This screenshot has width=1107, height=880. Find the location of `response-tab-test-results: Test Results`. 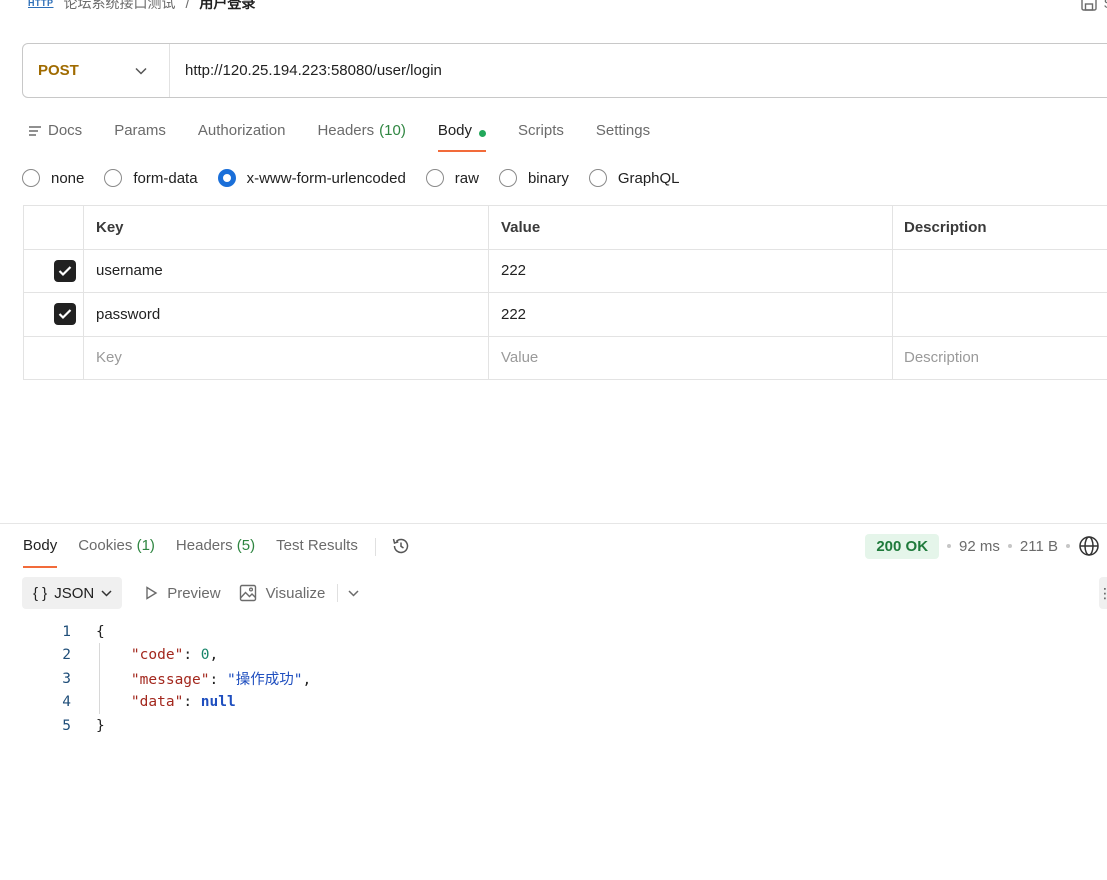

response-tab-test-results: Test Results is located at coordinates (317, 551).